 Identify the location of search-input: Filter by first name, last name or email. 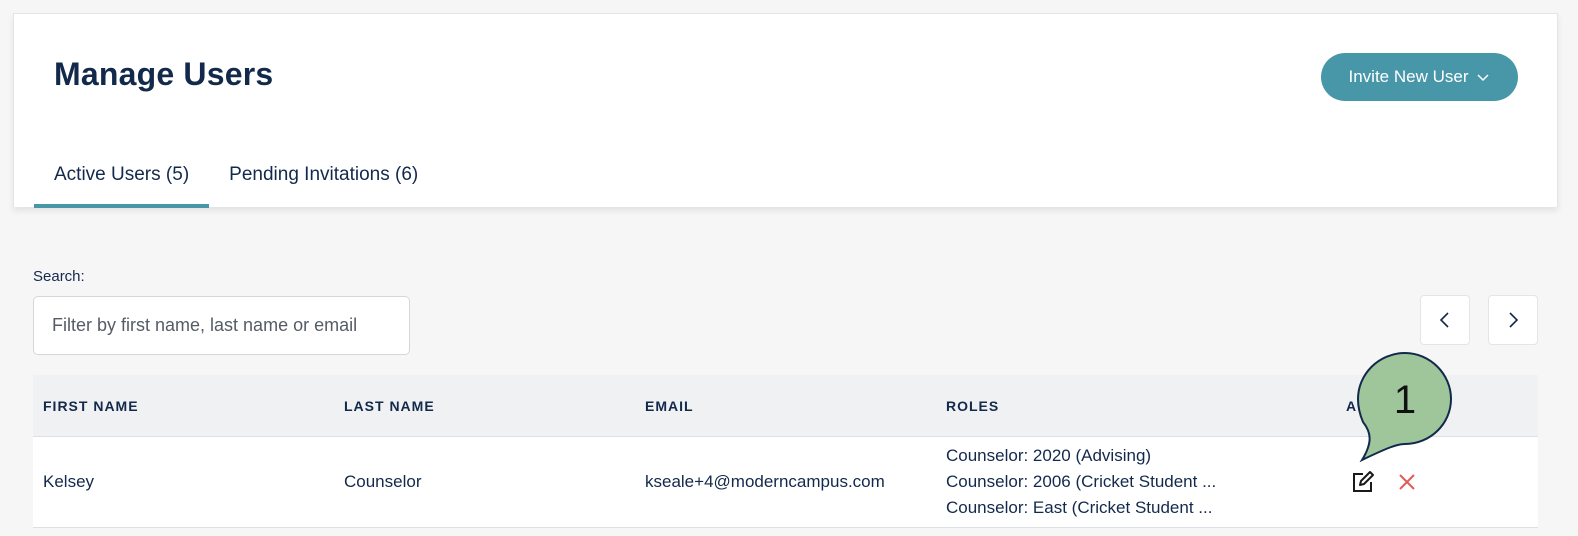
(221, 325).